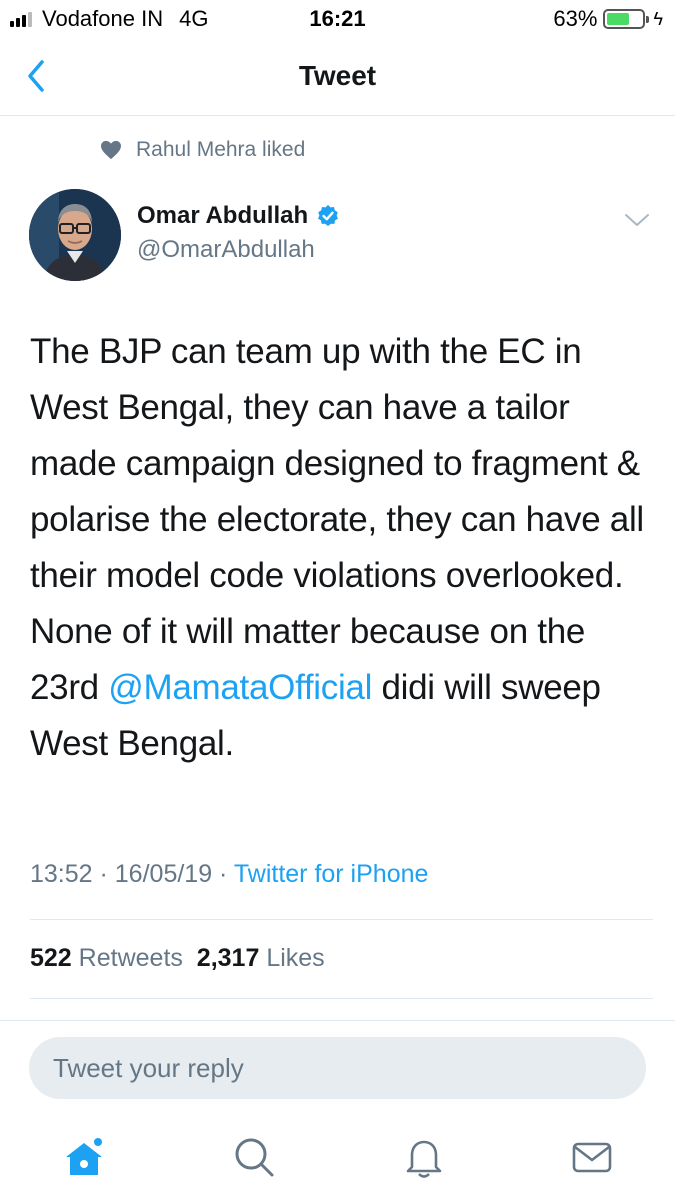  Describe the element at coordinates (575, 18) in the screenshot. I see `battery-percent: 63%` at that location.